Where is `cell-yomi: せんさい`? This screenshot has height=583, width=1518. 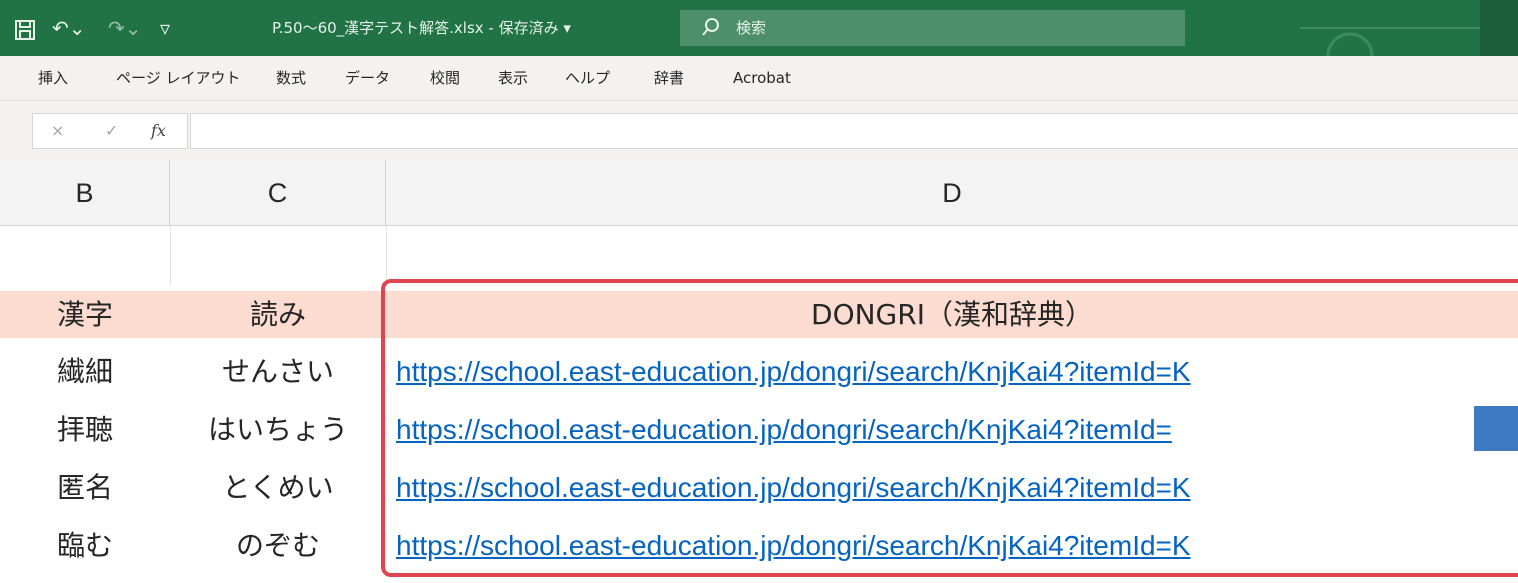
cell-yomi: せんさい is located at coordinates (278, 371).